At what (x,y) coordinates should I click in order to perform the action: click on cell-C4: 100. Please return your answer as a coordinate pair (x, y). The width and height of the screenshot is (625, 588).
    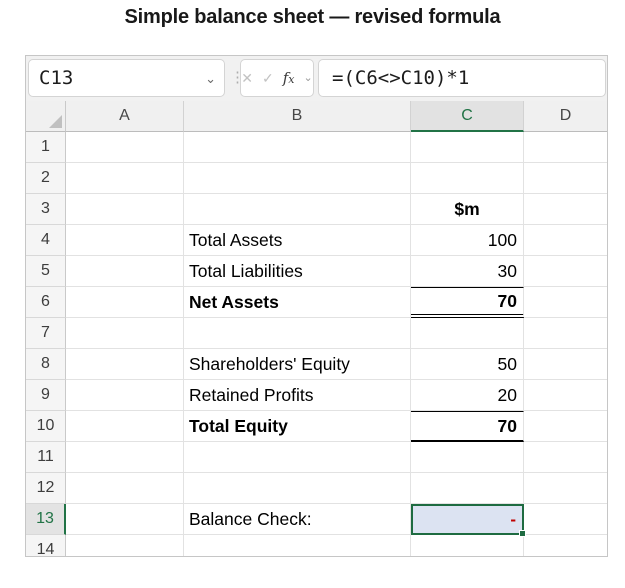
    Looking at the image, I should click on (467, 240).